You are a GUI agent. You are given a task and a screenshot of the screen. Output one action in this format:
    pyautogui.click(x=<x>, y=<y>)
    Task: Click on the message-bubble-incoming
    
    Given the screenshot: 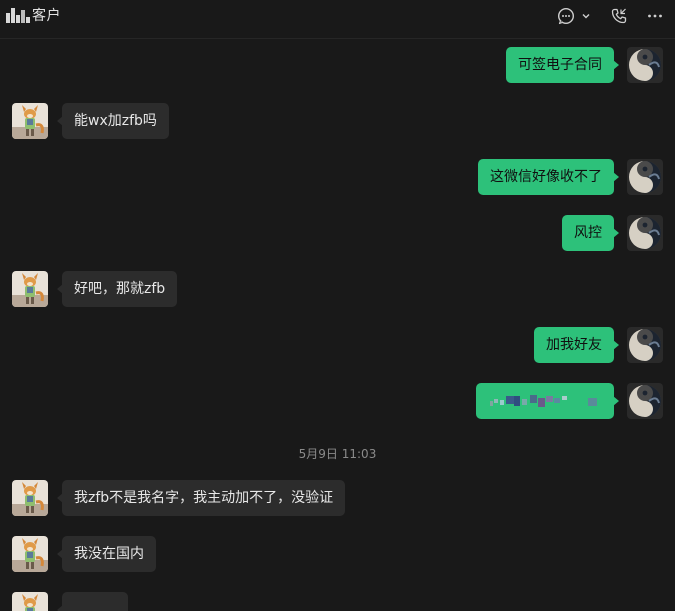 What is the action you would take?
    pyautogui.click(x=92, y=601)
    